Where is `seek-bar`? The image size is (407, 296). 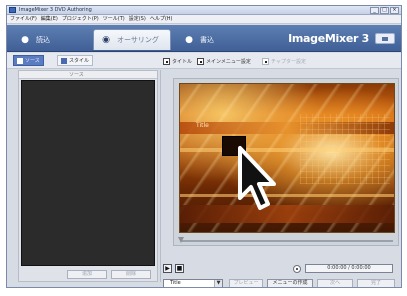
seek-bar is located at coordinates (287, 240).